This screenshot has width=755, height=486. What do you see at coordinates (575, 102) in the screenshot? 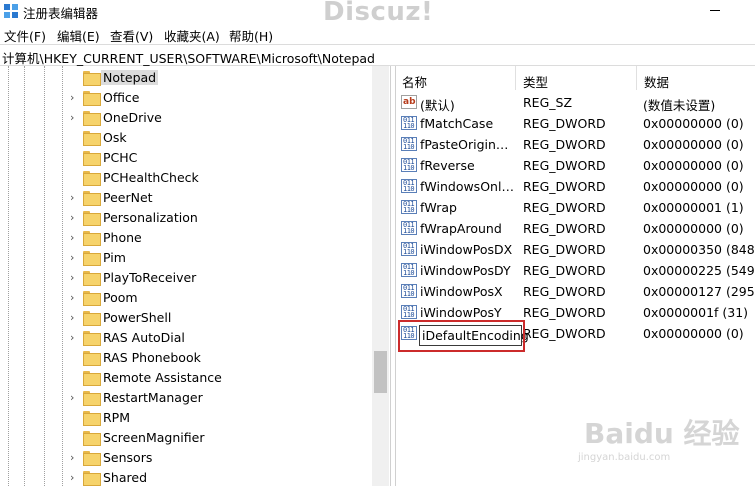
I see `value-row: ab (默认) REG_SZ (数值未设置)` at bounding box center [575, 102].